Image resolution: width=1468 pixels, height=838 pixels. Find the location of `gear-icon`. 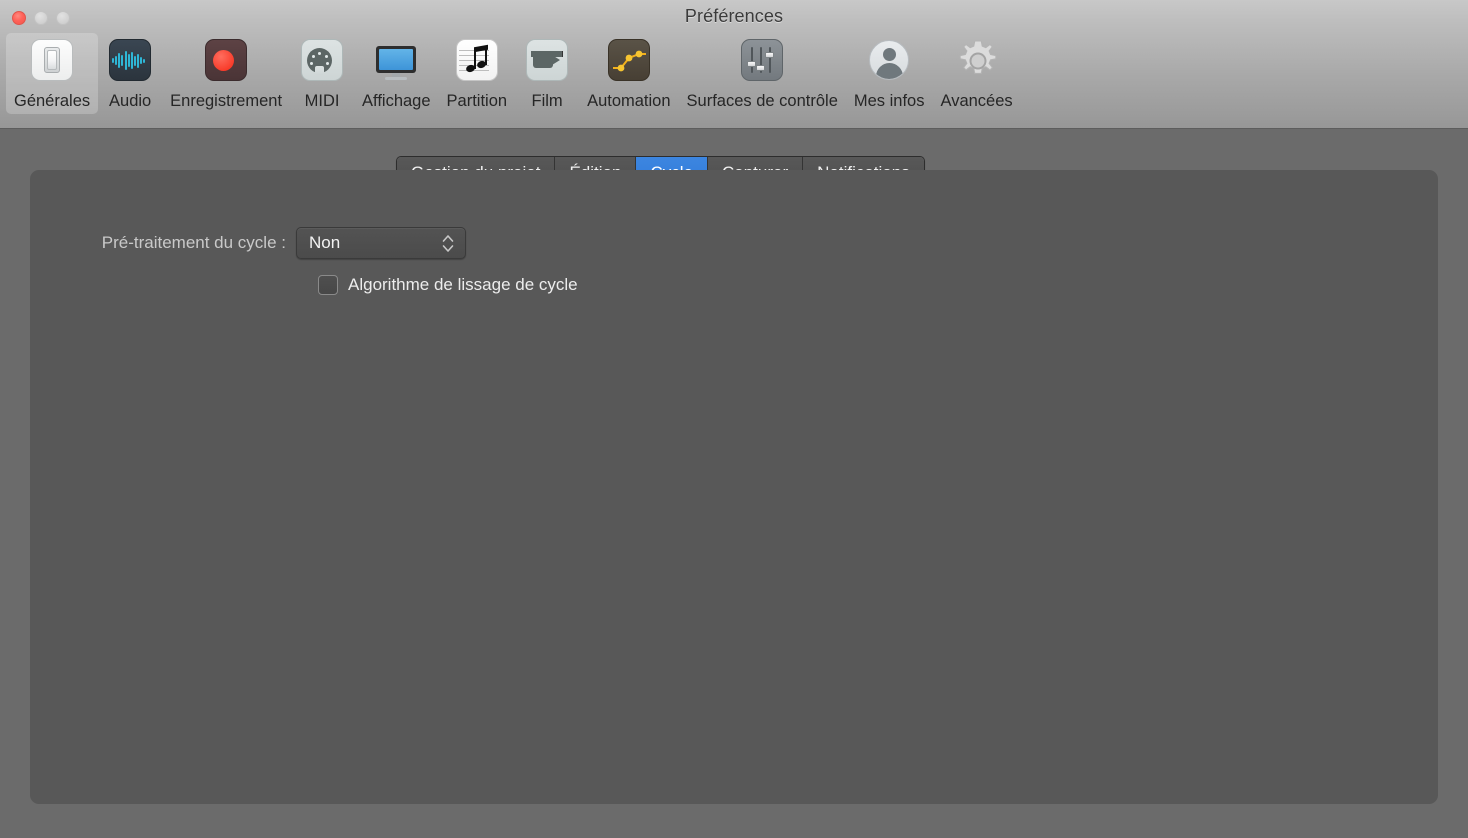

gear-icon is located at coordinates (977, 63).